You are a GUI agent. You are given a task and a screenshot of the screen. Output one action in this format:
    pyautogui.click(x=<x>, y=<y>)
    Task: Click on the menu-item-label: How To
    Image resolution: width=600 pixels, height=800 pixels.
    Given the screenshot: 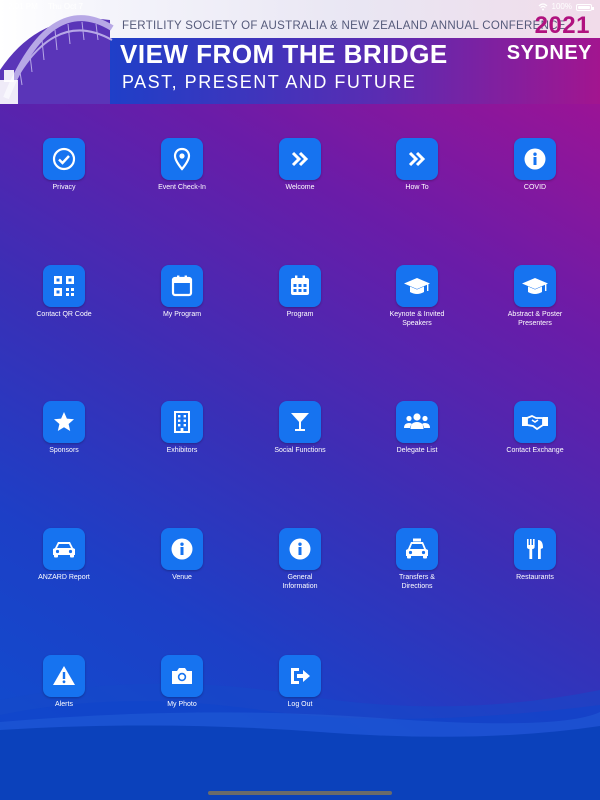 What is the action you would take?
    pyautogui.click(x=417, y=187)
    